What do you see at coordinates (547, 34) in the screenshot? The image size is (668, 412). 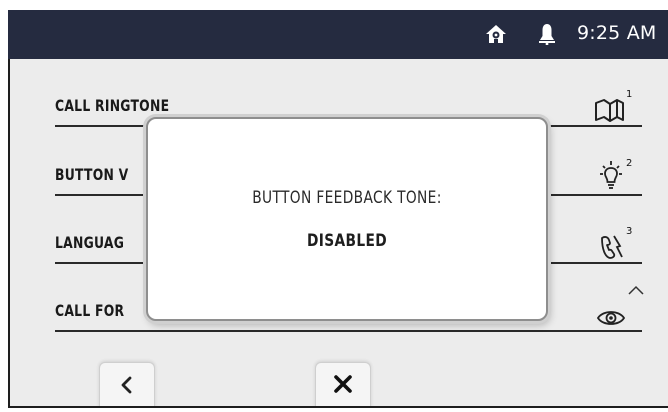 I see `bell-icon` at bounding box center [547, 34].